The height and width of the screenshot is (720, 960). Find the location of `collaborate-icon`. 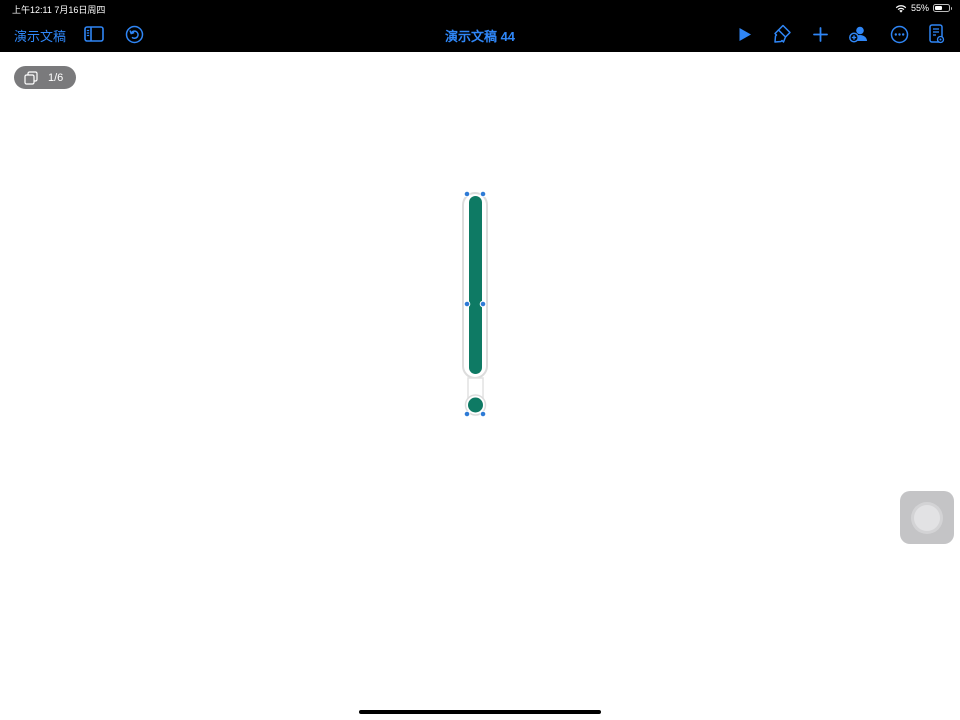

collaborate-icon is located at coordinates (858, 34).